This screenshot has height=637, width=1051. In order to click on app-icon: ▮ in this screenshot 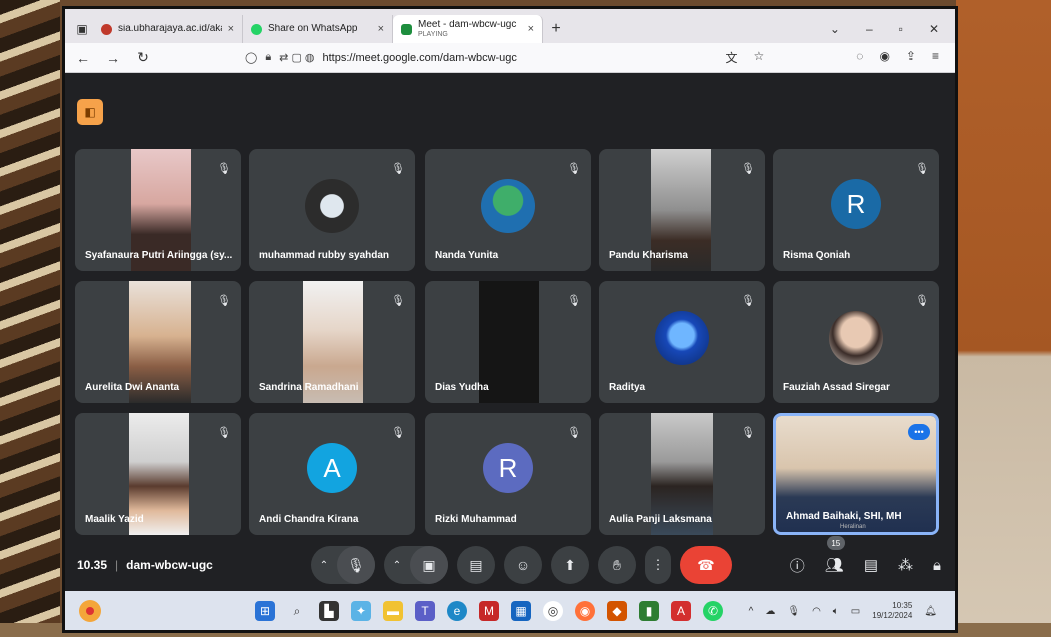, I will do `click(649, 611)`.